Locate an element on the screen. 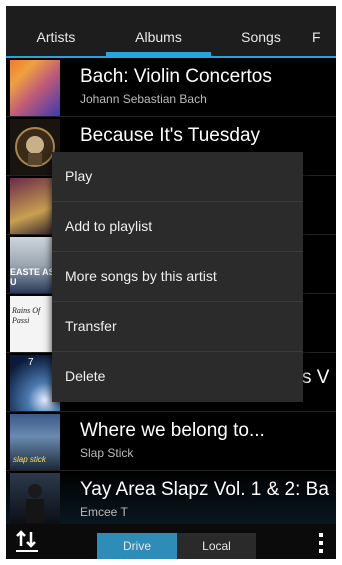 This screenshot has height=565, width=342. bottom-bar: Drive Local is located at coordinates (171, 541).